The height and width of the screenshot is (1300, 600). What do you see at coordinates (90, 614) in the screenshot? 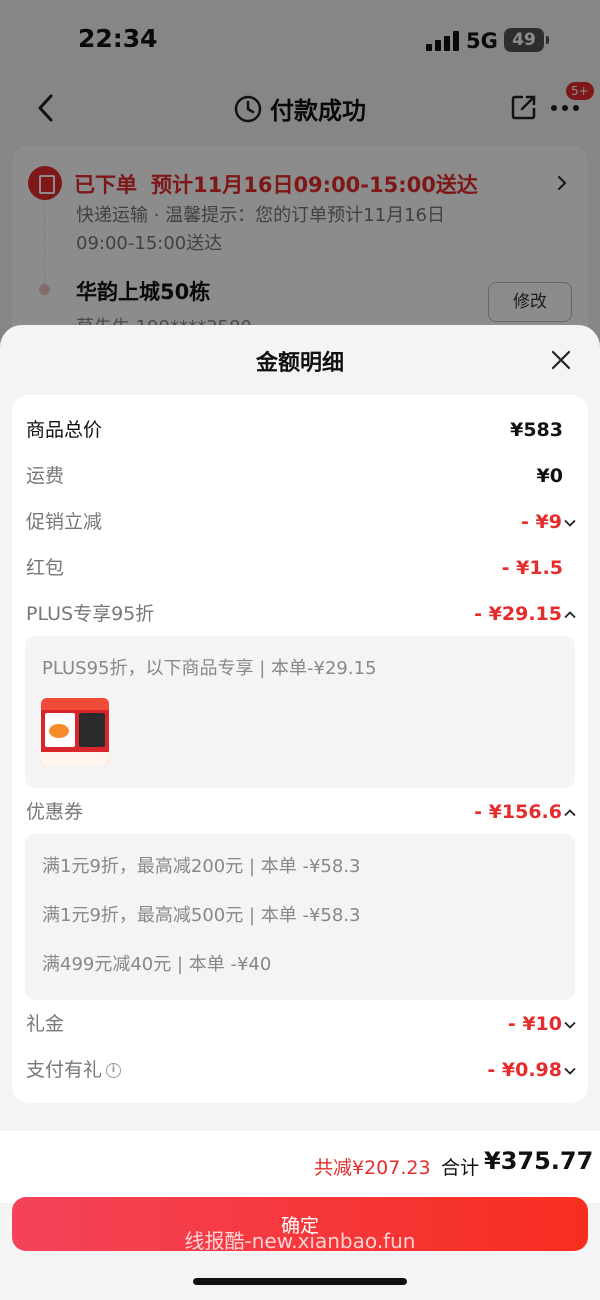
I see `plus-label: PLUS专享95折` at bounding box center [90, 614].